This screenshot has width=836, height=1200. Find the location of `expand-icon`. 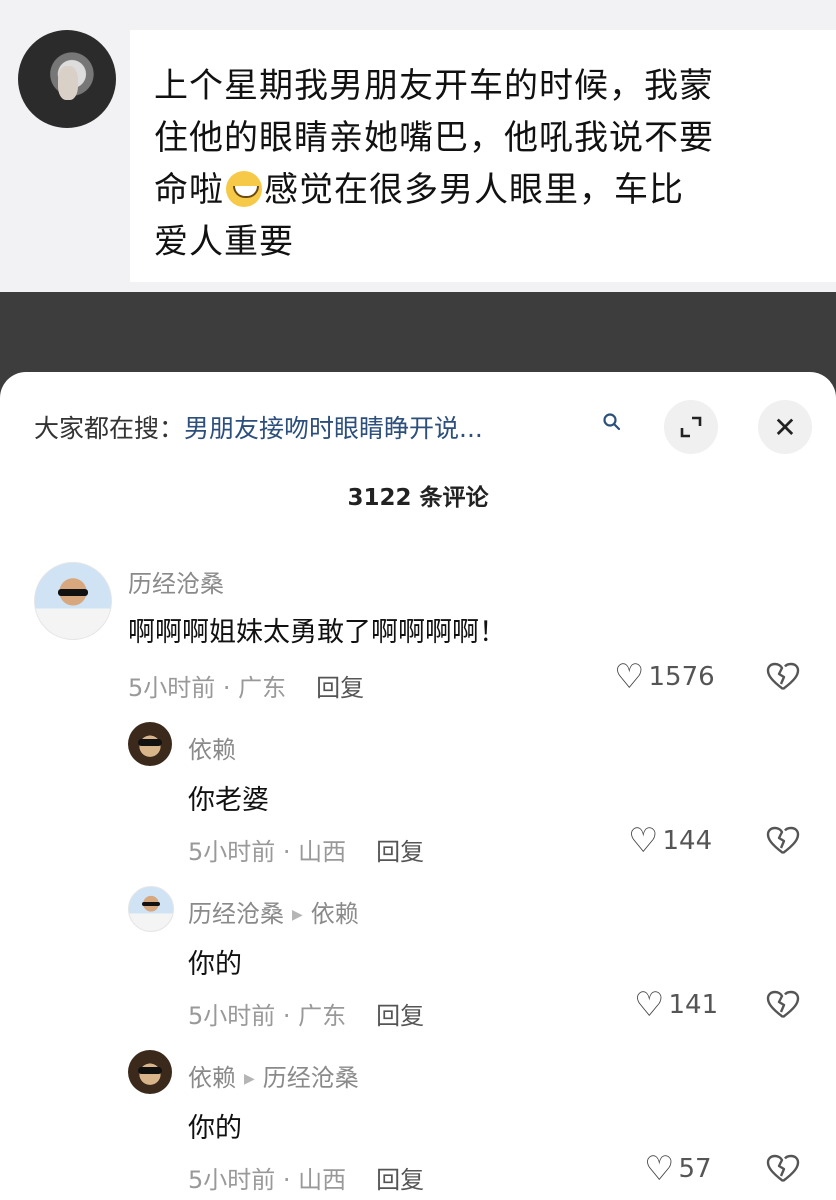

expand-icon is located at coordinates (691, 427).